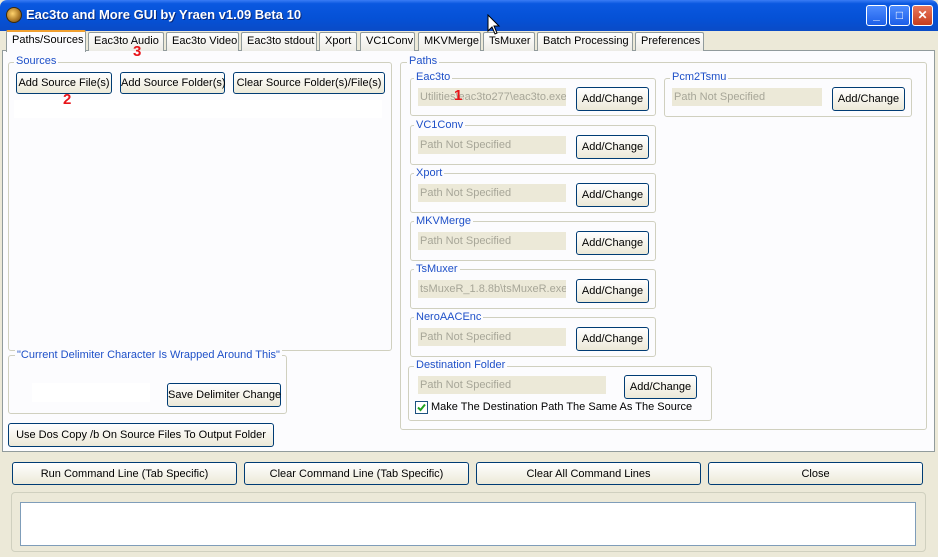 The height and width of the screenshot is (557, 938). Describe the element at coordinates (492, 193) in the screenshot. I see `xport-path-field: Path Not Specified` at that location.